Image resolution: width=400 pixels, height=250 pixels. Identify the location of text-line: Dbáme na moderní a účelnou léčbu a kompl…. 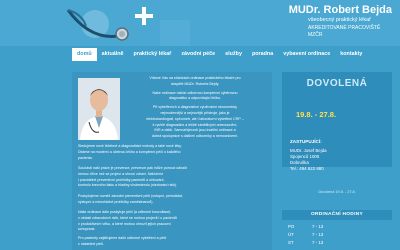
(129, 151).